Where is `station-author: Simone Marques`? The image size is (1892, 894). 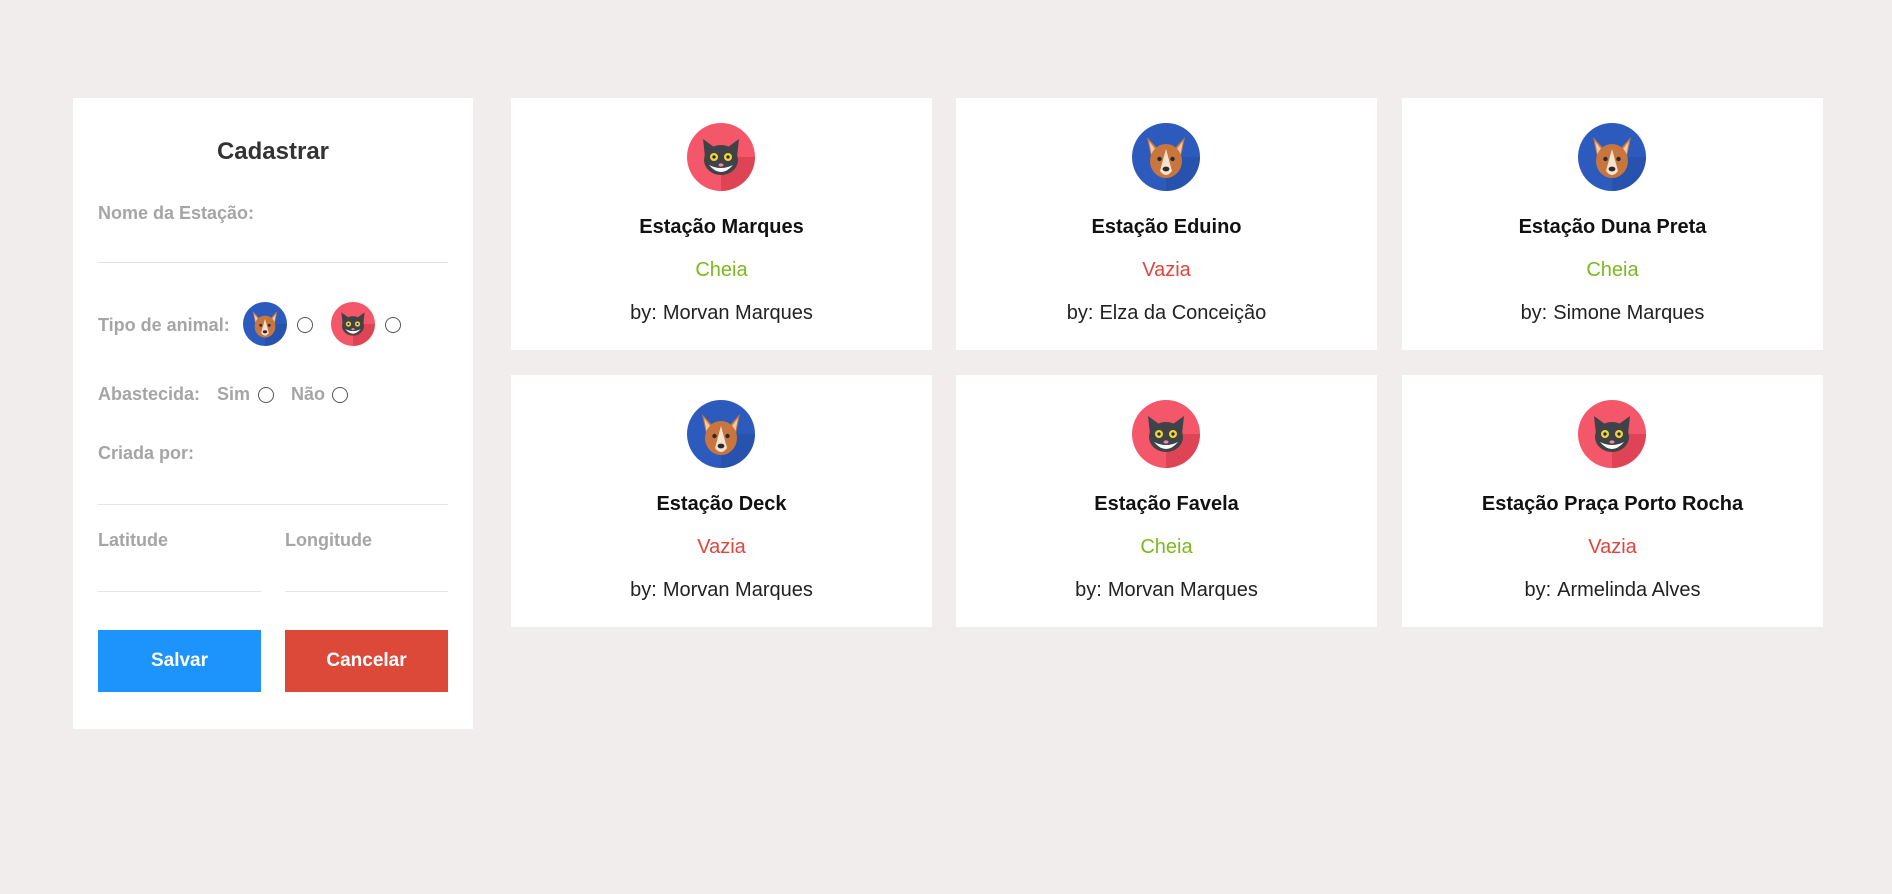
station-author: Simone Marques is located at coordinates (1629, 313).